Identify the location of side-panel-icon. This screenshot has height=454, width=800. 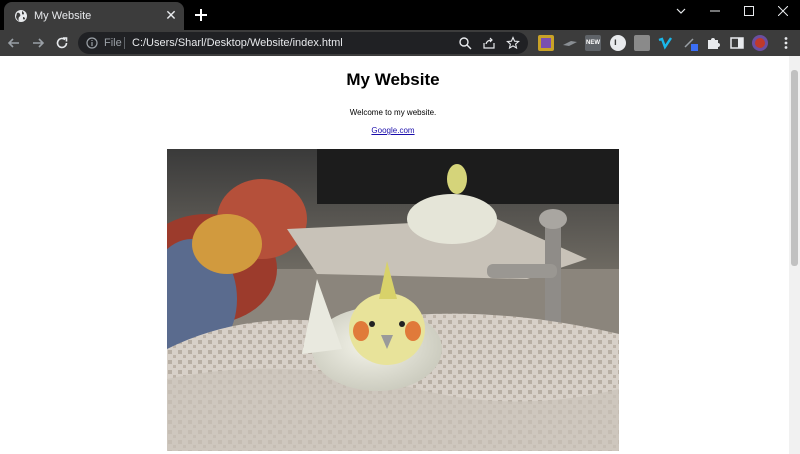
(737, 43).